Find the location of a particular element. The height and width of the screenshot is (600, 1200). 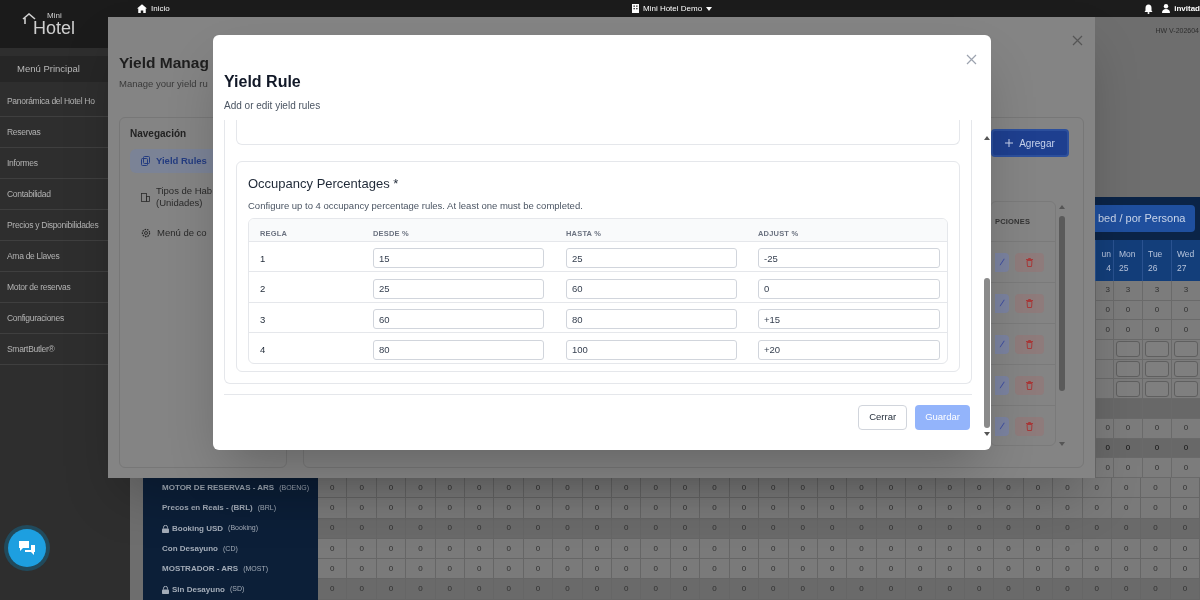

add-button: Agregar is located at coordinates (1030, 143).